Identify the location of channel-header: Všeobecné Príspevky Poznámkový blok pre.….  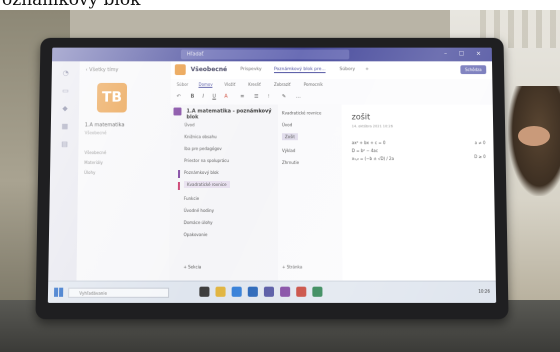
(331, 70).